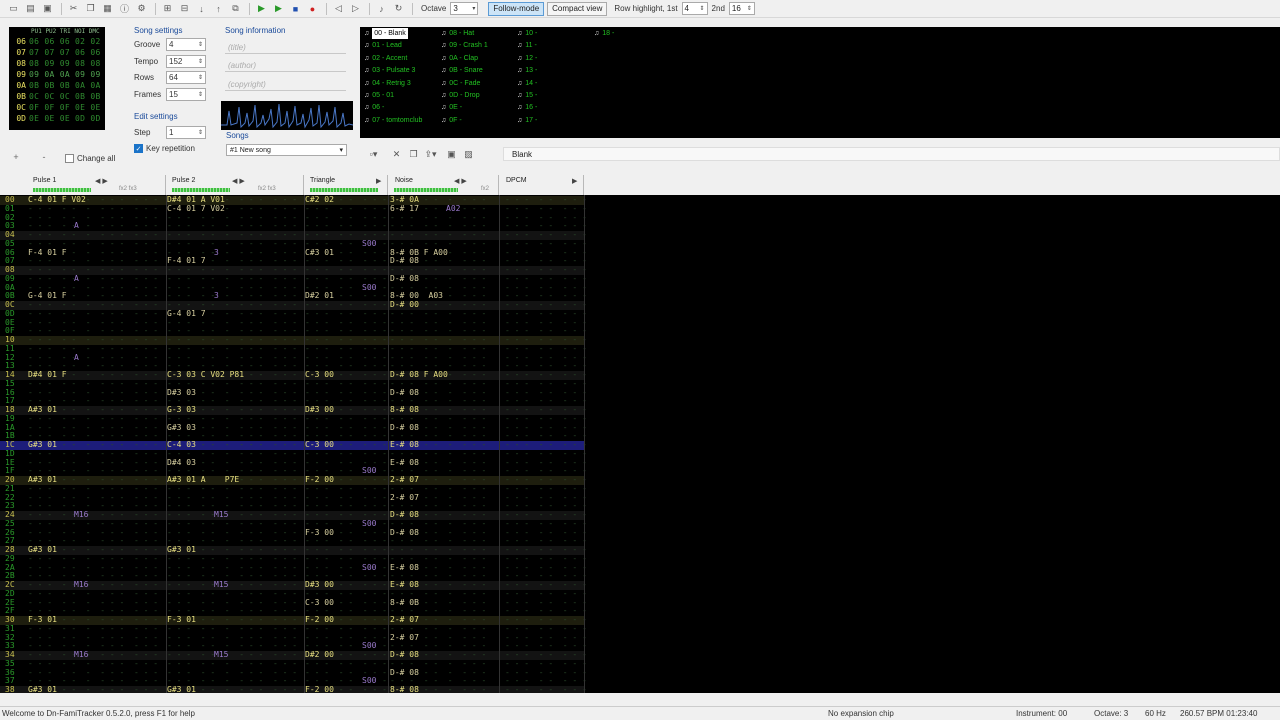 The height and width of the screenshot is (720, 1280). I want to click on frame-patterns: 09 0A 0A 09 09, so click(65, 74).